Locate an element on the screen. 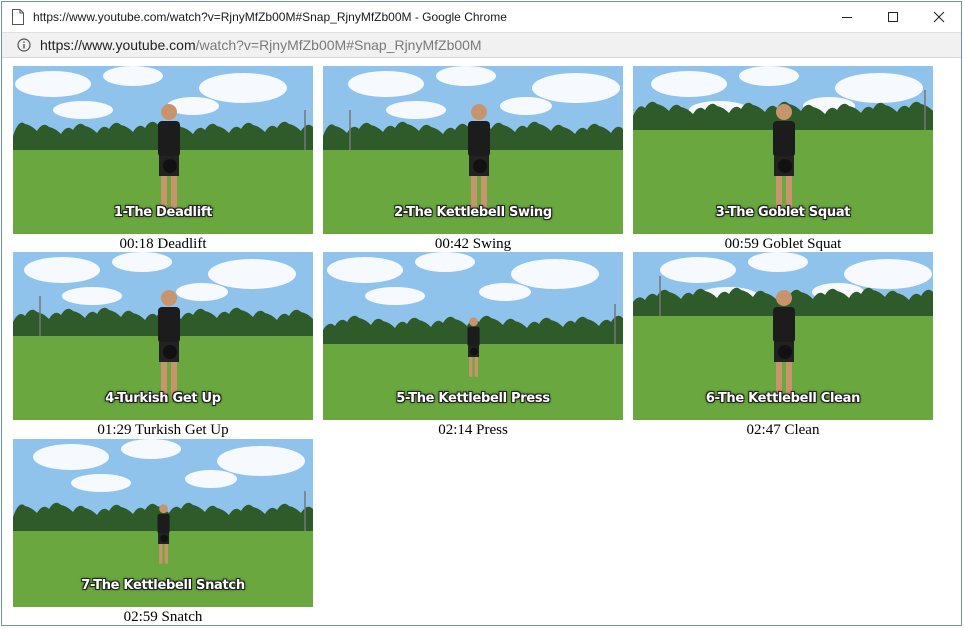 This screenshot has width=965, height=629. clip-caption: 01:29 Turkish Get Up is located at coordinates (163, 430).